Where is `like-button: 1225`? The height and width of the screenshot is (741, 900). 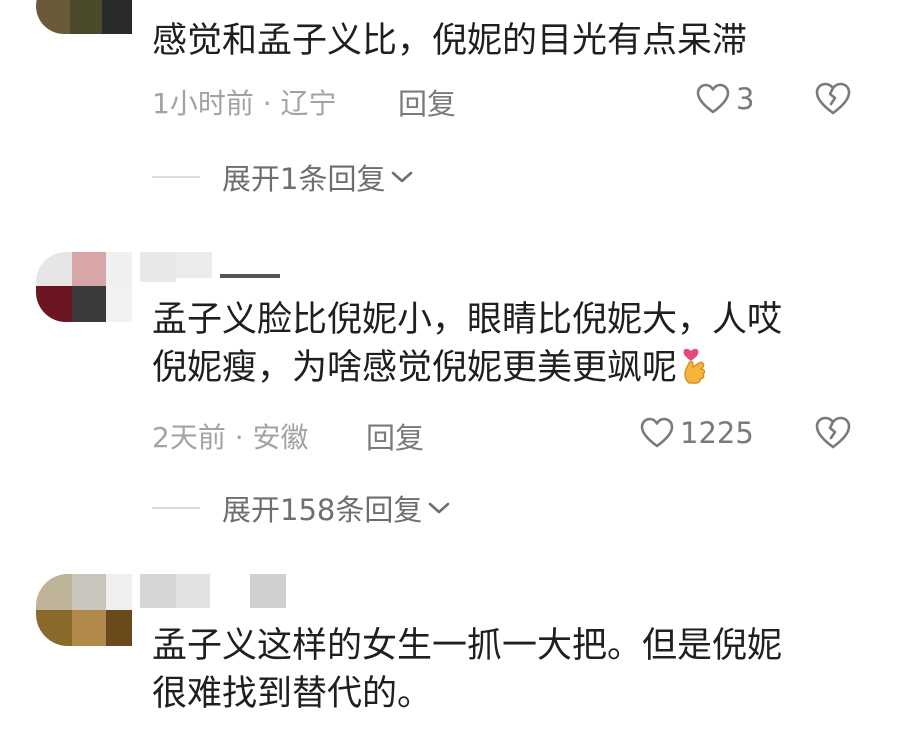 like-button: 1225 is located at coordinates (697, 433).